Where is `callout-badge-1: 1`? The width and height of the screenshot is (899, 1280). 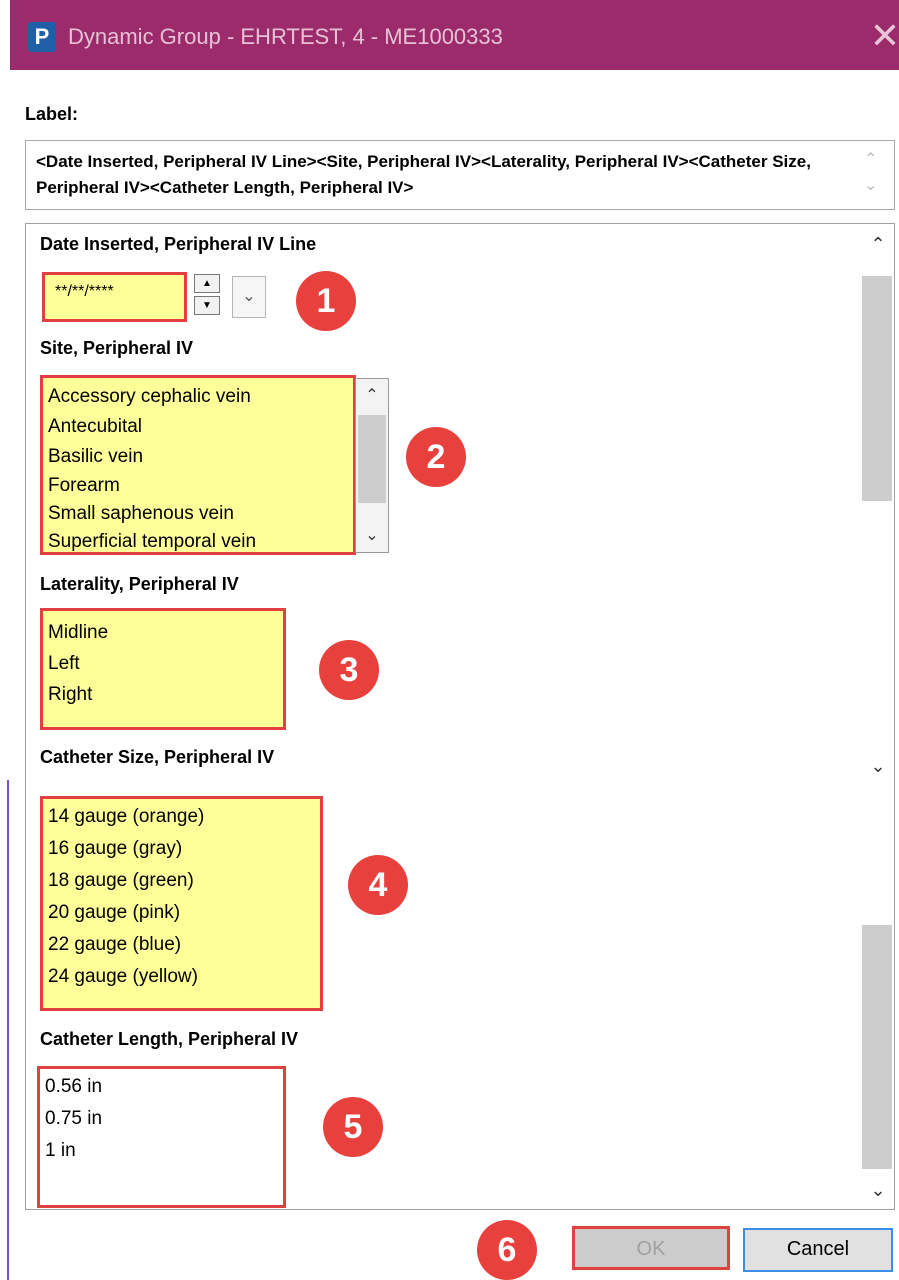 callout-badge-1: 1 is located at coordinates (326, 301).